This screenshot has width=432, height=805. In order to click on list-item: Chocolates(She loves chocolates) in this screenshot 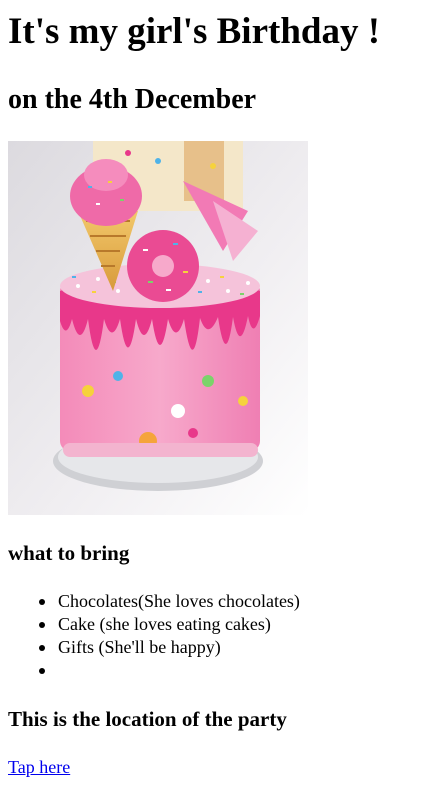, I will do `click(169, 601)`.